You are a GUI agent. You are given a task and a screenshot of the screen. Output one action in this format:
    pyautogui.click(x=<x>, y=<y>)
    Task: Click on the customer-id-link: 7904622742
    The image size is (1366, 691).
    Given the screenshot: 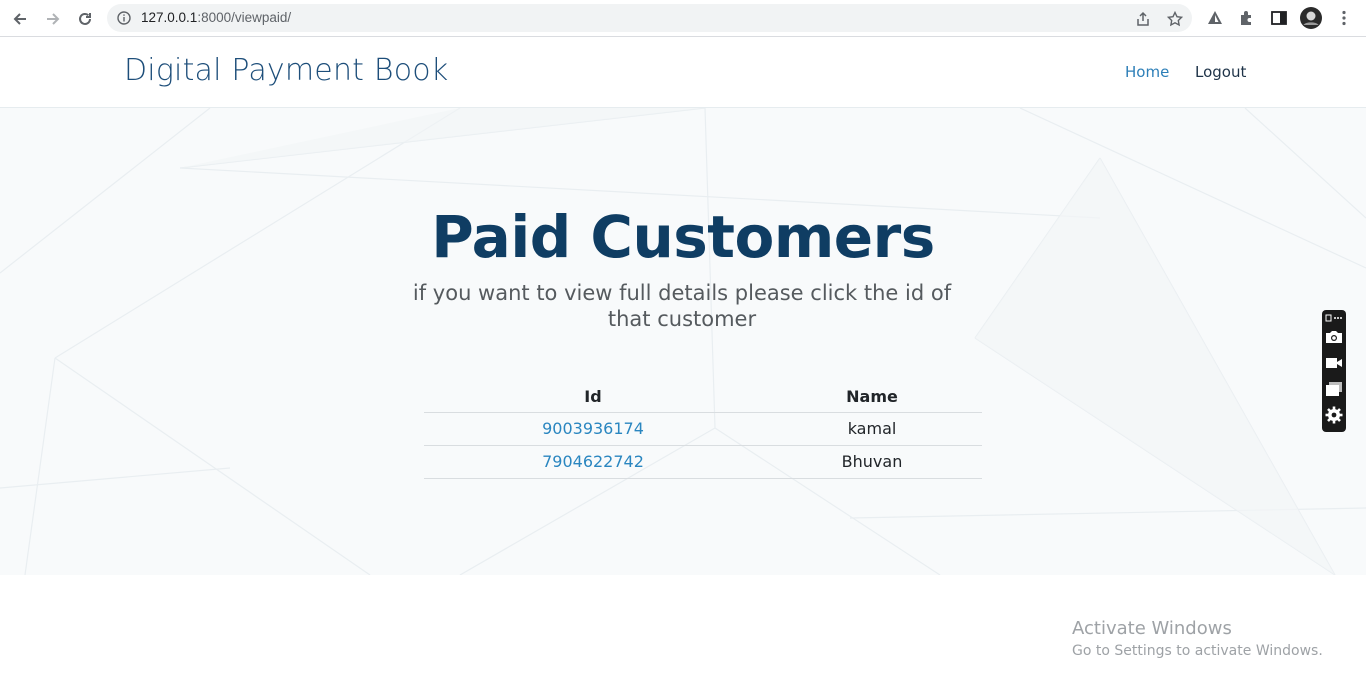 What is the action you would take?
    pyautogui.click(x=593, y=461)
    